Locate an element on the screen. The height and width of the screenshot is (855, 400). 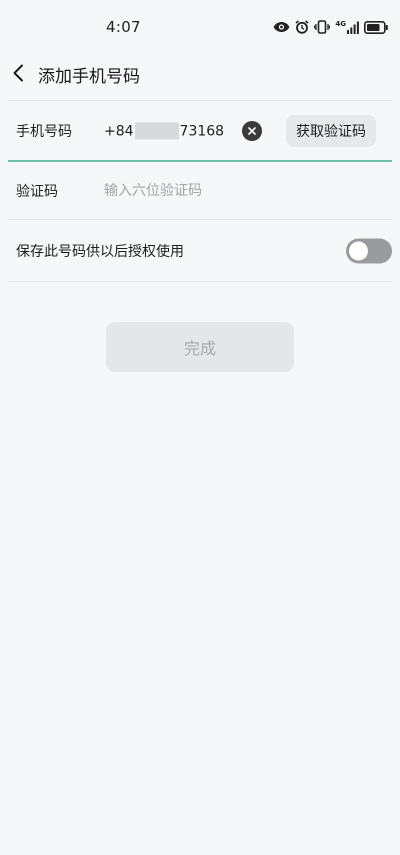
vibrate-icon is located at coordinates (322, 27).